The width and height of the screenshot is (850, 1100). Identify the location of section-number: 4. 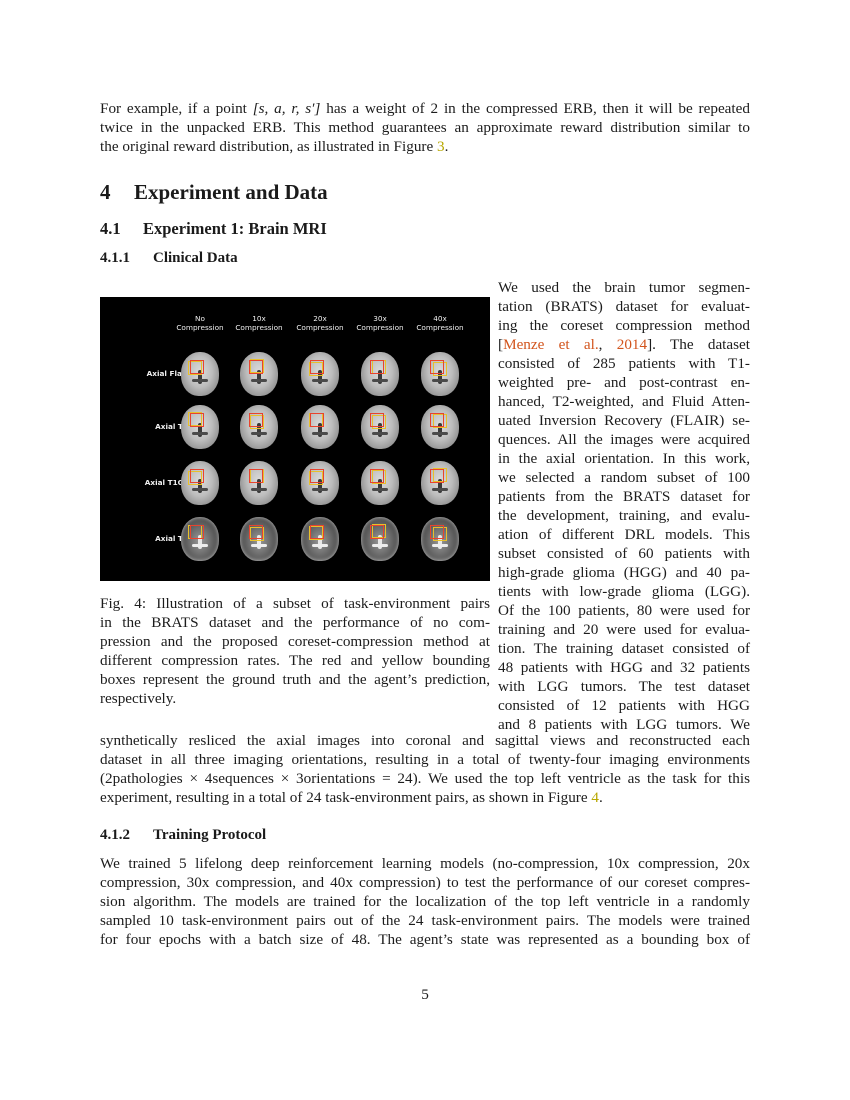
(105, 192).